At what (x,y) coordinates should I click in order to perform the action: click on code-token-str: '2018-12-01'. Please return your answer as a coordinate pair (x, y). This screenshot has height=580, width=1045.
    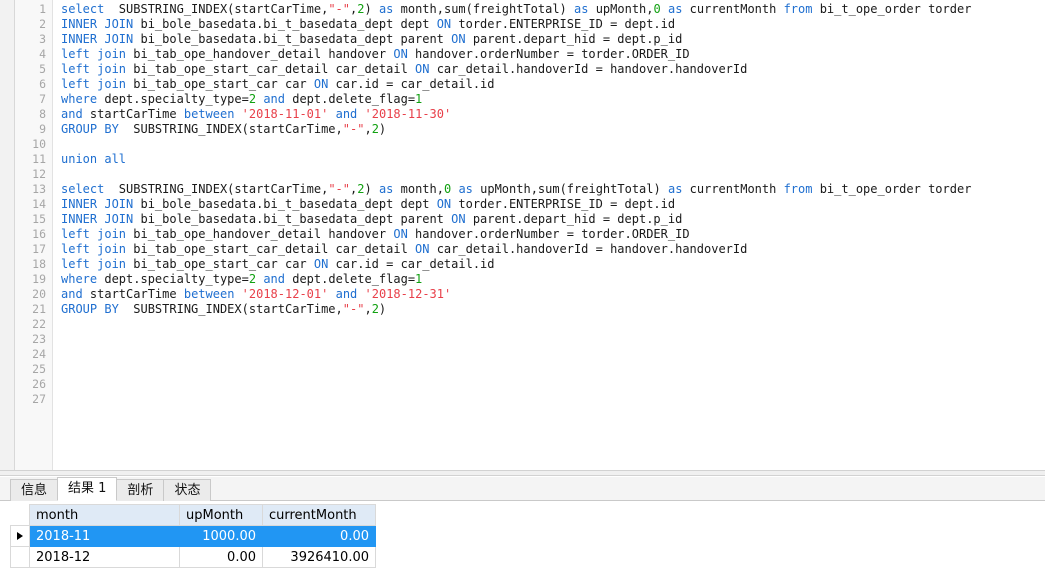
    Looking at the image, I should click on (285, 294).